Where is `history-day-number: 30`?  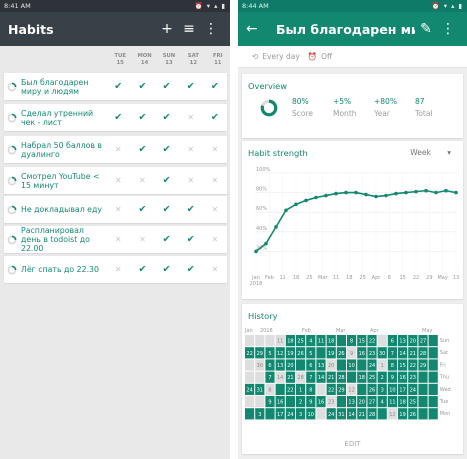
history-day-number: 30 is located at coordinates (382, 354).